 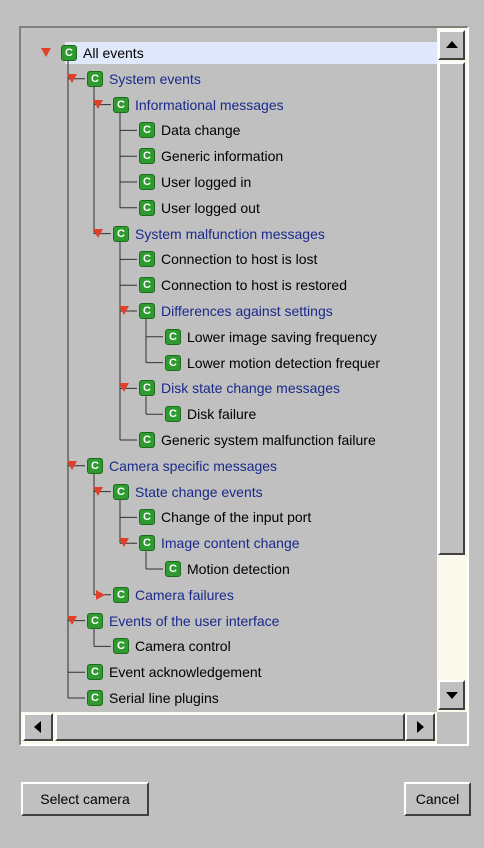 I want to click on arrow-up-icon, so click(x=452, y=44).